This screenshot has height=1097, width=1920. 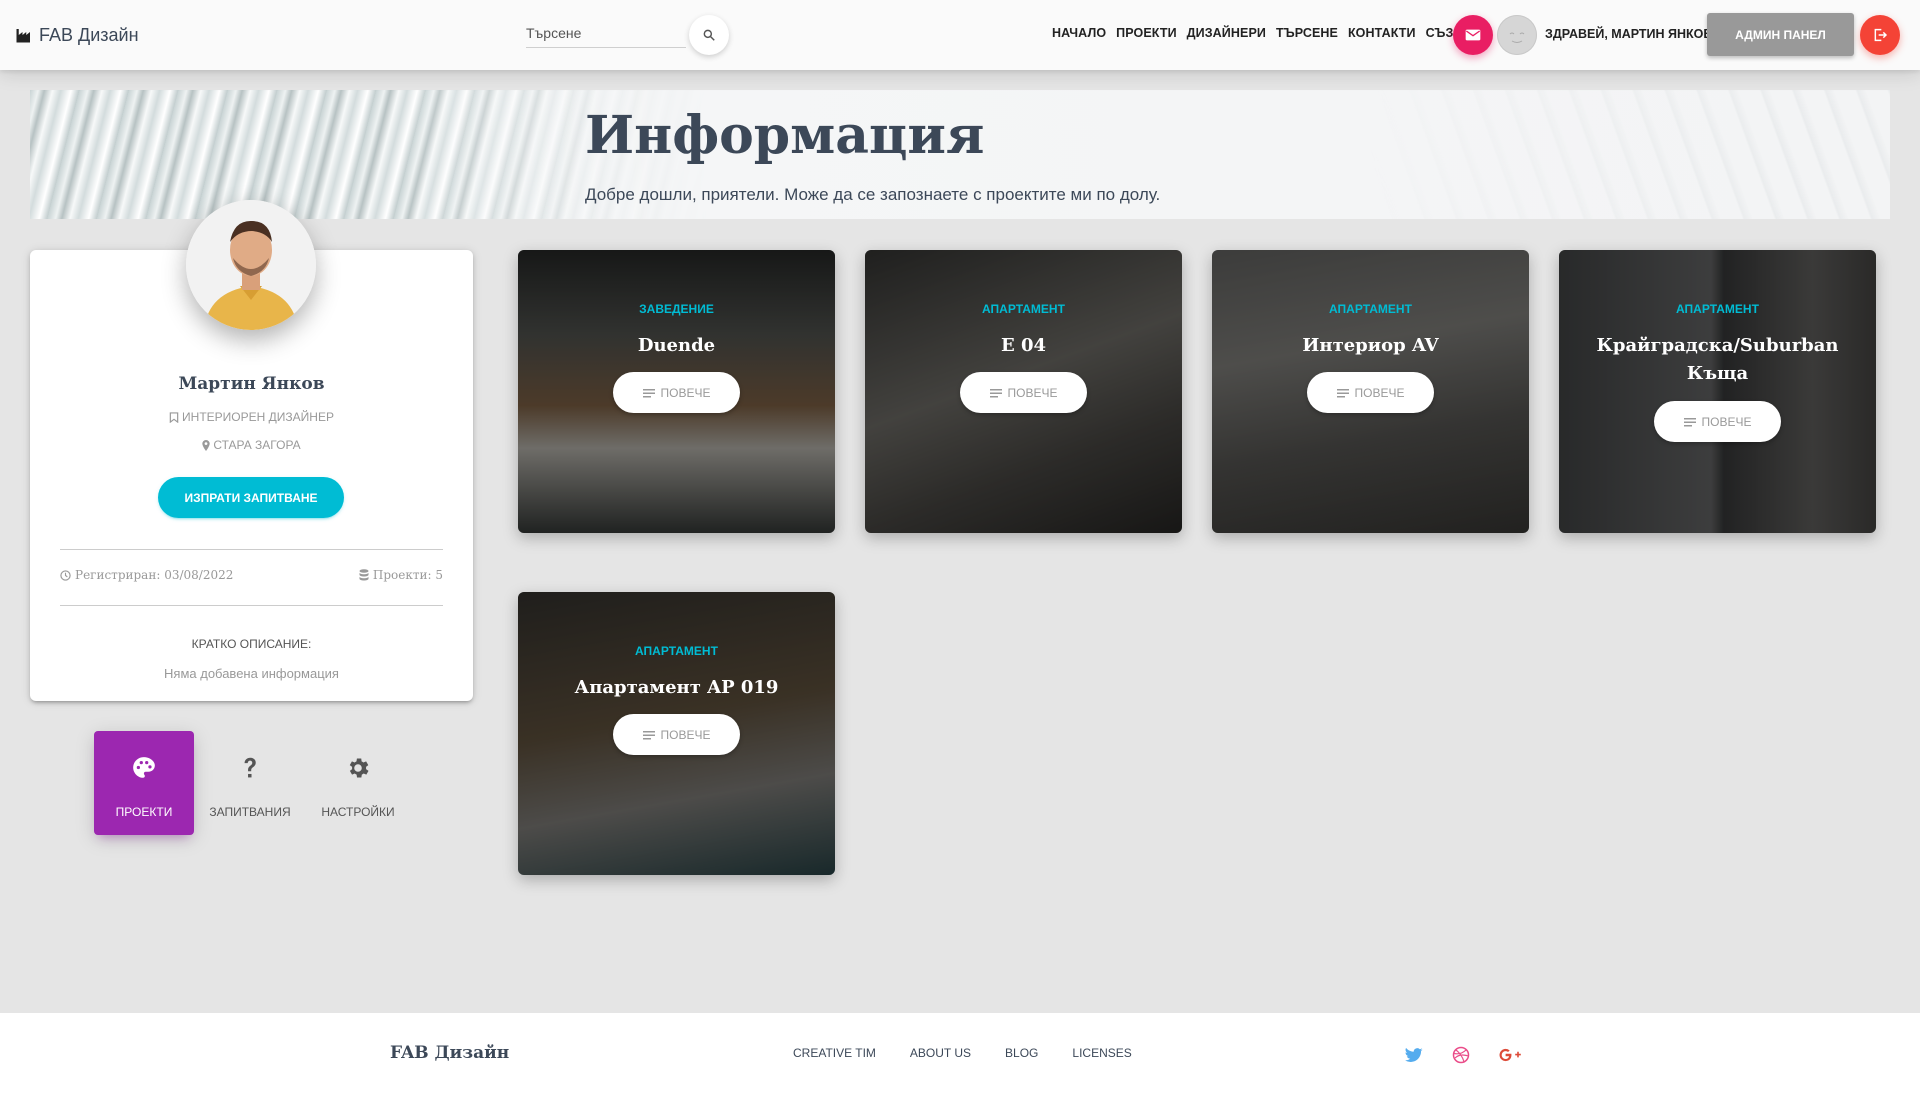 What do you see at coordinates (1717, 360) in the screenshot?
I see `project-title: Крайградска/Suburban Къща` at bounding box center [1717, 360].